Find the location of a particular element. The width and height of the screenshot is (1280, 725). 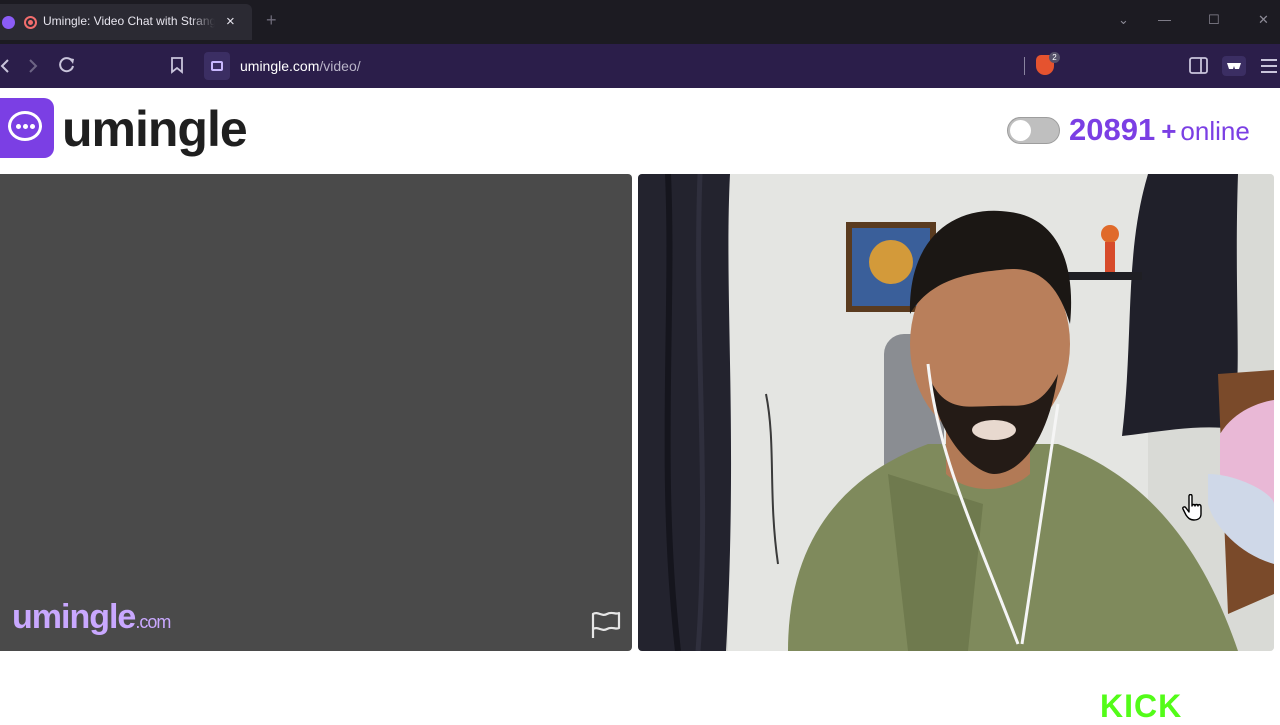

minimize-icon: — is located at coordinates (1164, 19).